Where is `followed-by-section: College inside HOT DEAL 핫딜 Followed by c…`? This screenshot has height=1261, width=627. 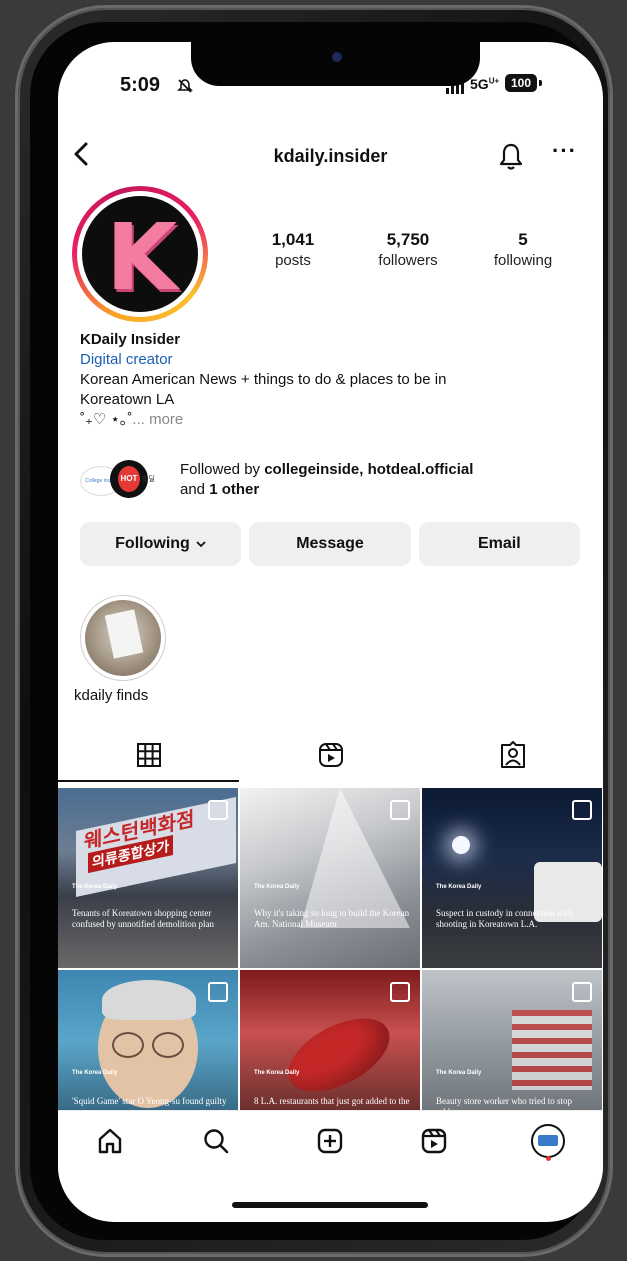
followed-by-section: College inside HOT DEAL 핫딜 Followed by c… is located at coordinates (330, 482).